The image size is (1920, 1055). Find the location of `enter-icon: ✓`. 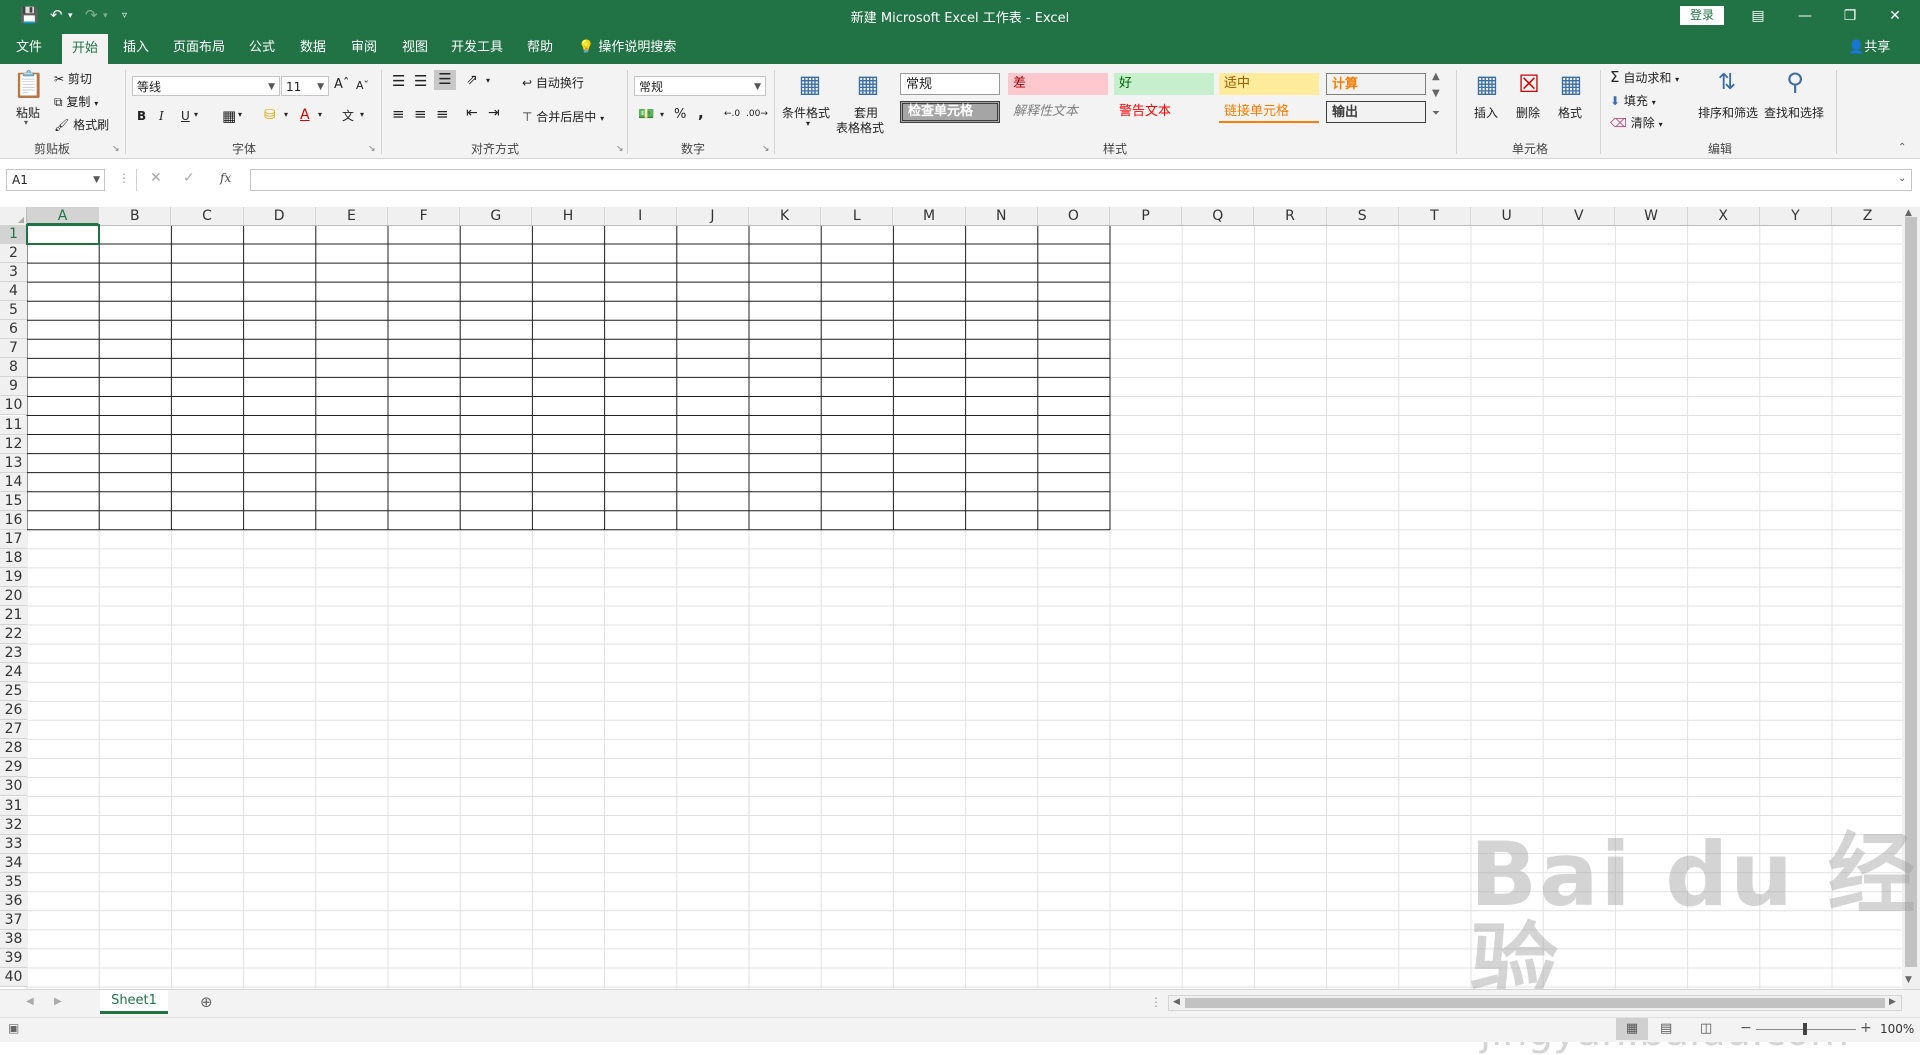

enter-icon: ✓ is located at coordinates (189, 178).